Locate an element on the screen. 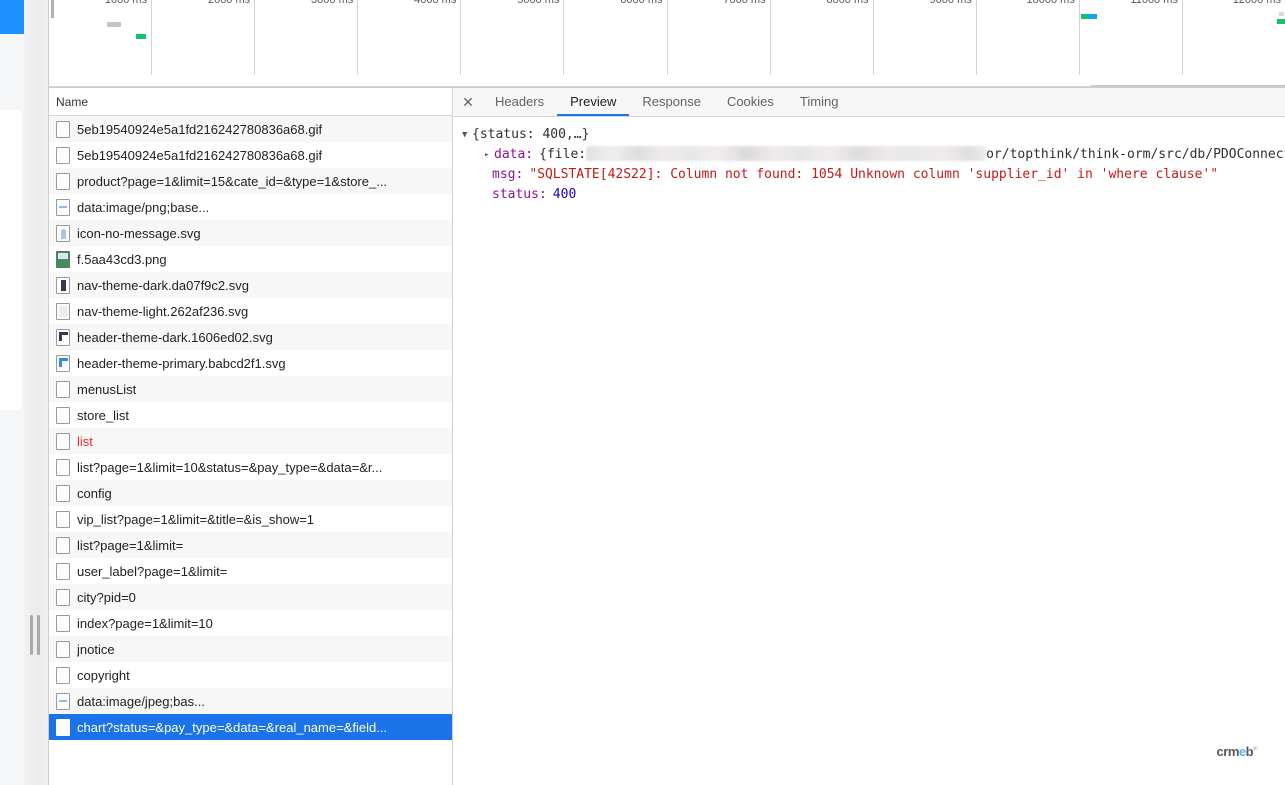 Image resolution: width=1285 pixels, height=785 pixels. request-name: store_list is located at coordinates (103, 415).